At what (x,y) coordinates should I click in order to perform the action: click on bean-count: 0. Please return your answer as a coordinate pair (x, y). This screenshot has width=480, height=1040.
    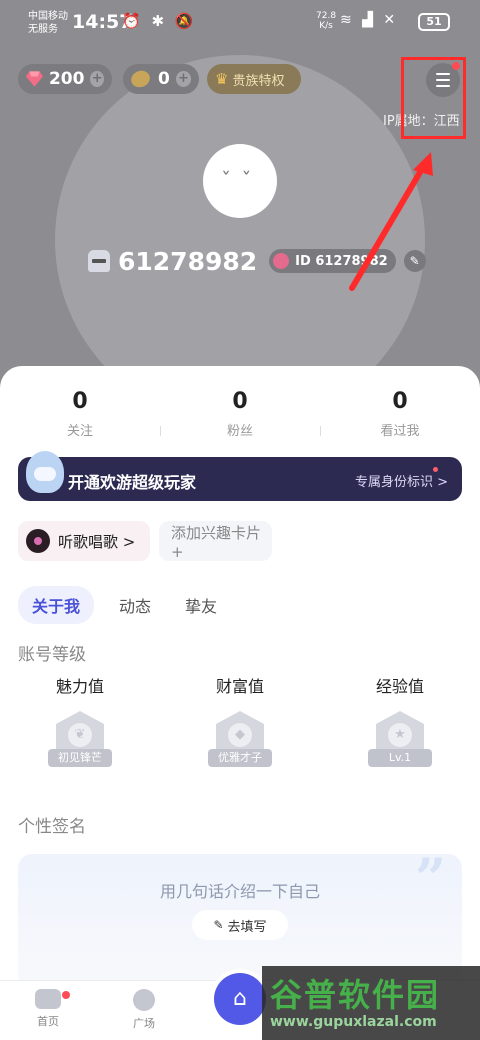
    Looking at the image, I should click on (163, 79).